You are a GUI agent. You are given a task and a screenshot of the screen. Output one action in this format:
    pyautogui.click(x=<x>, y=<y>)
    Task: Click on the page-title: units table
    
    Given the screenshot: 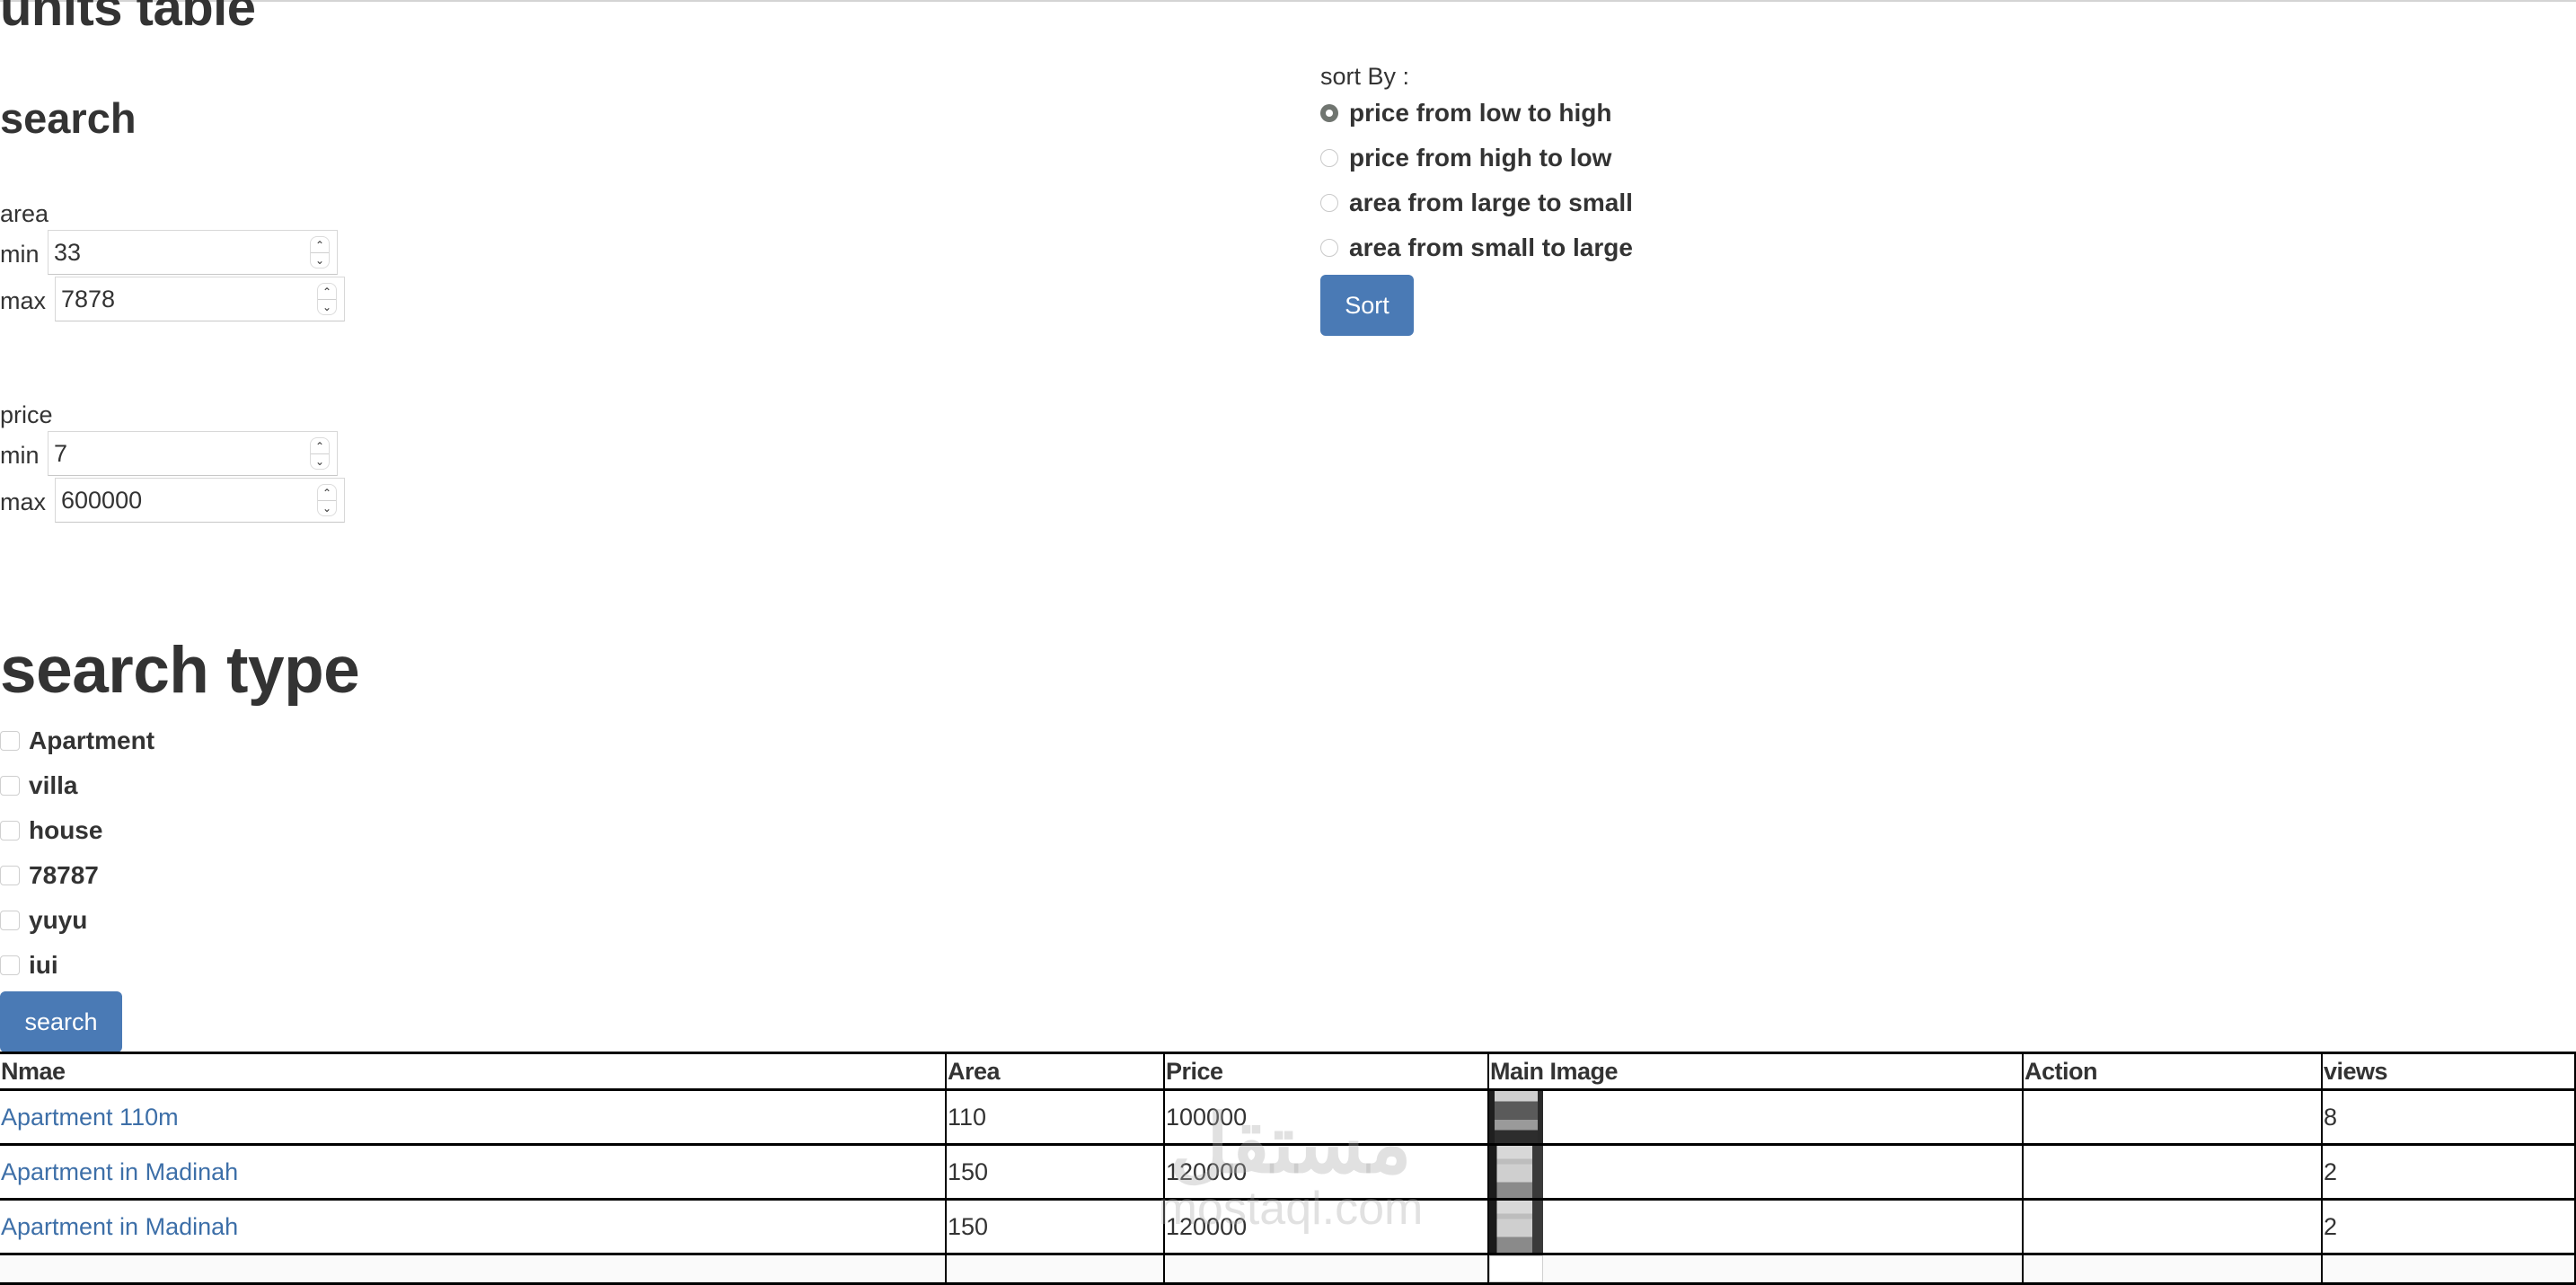 What is the action you would take?
    pyautogui.click(x=128, y=18)
    